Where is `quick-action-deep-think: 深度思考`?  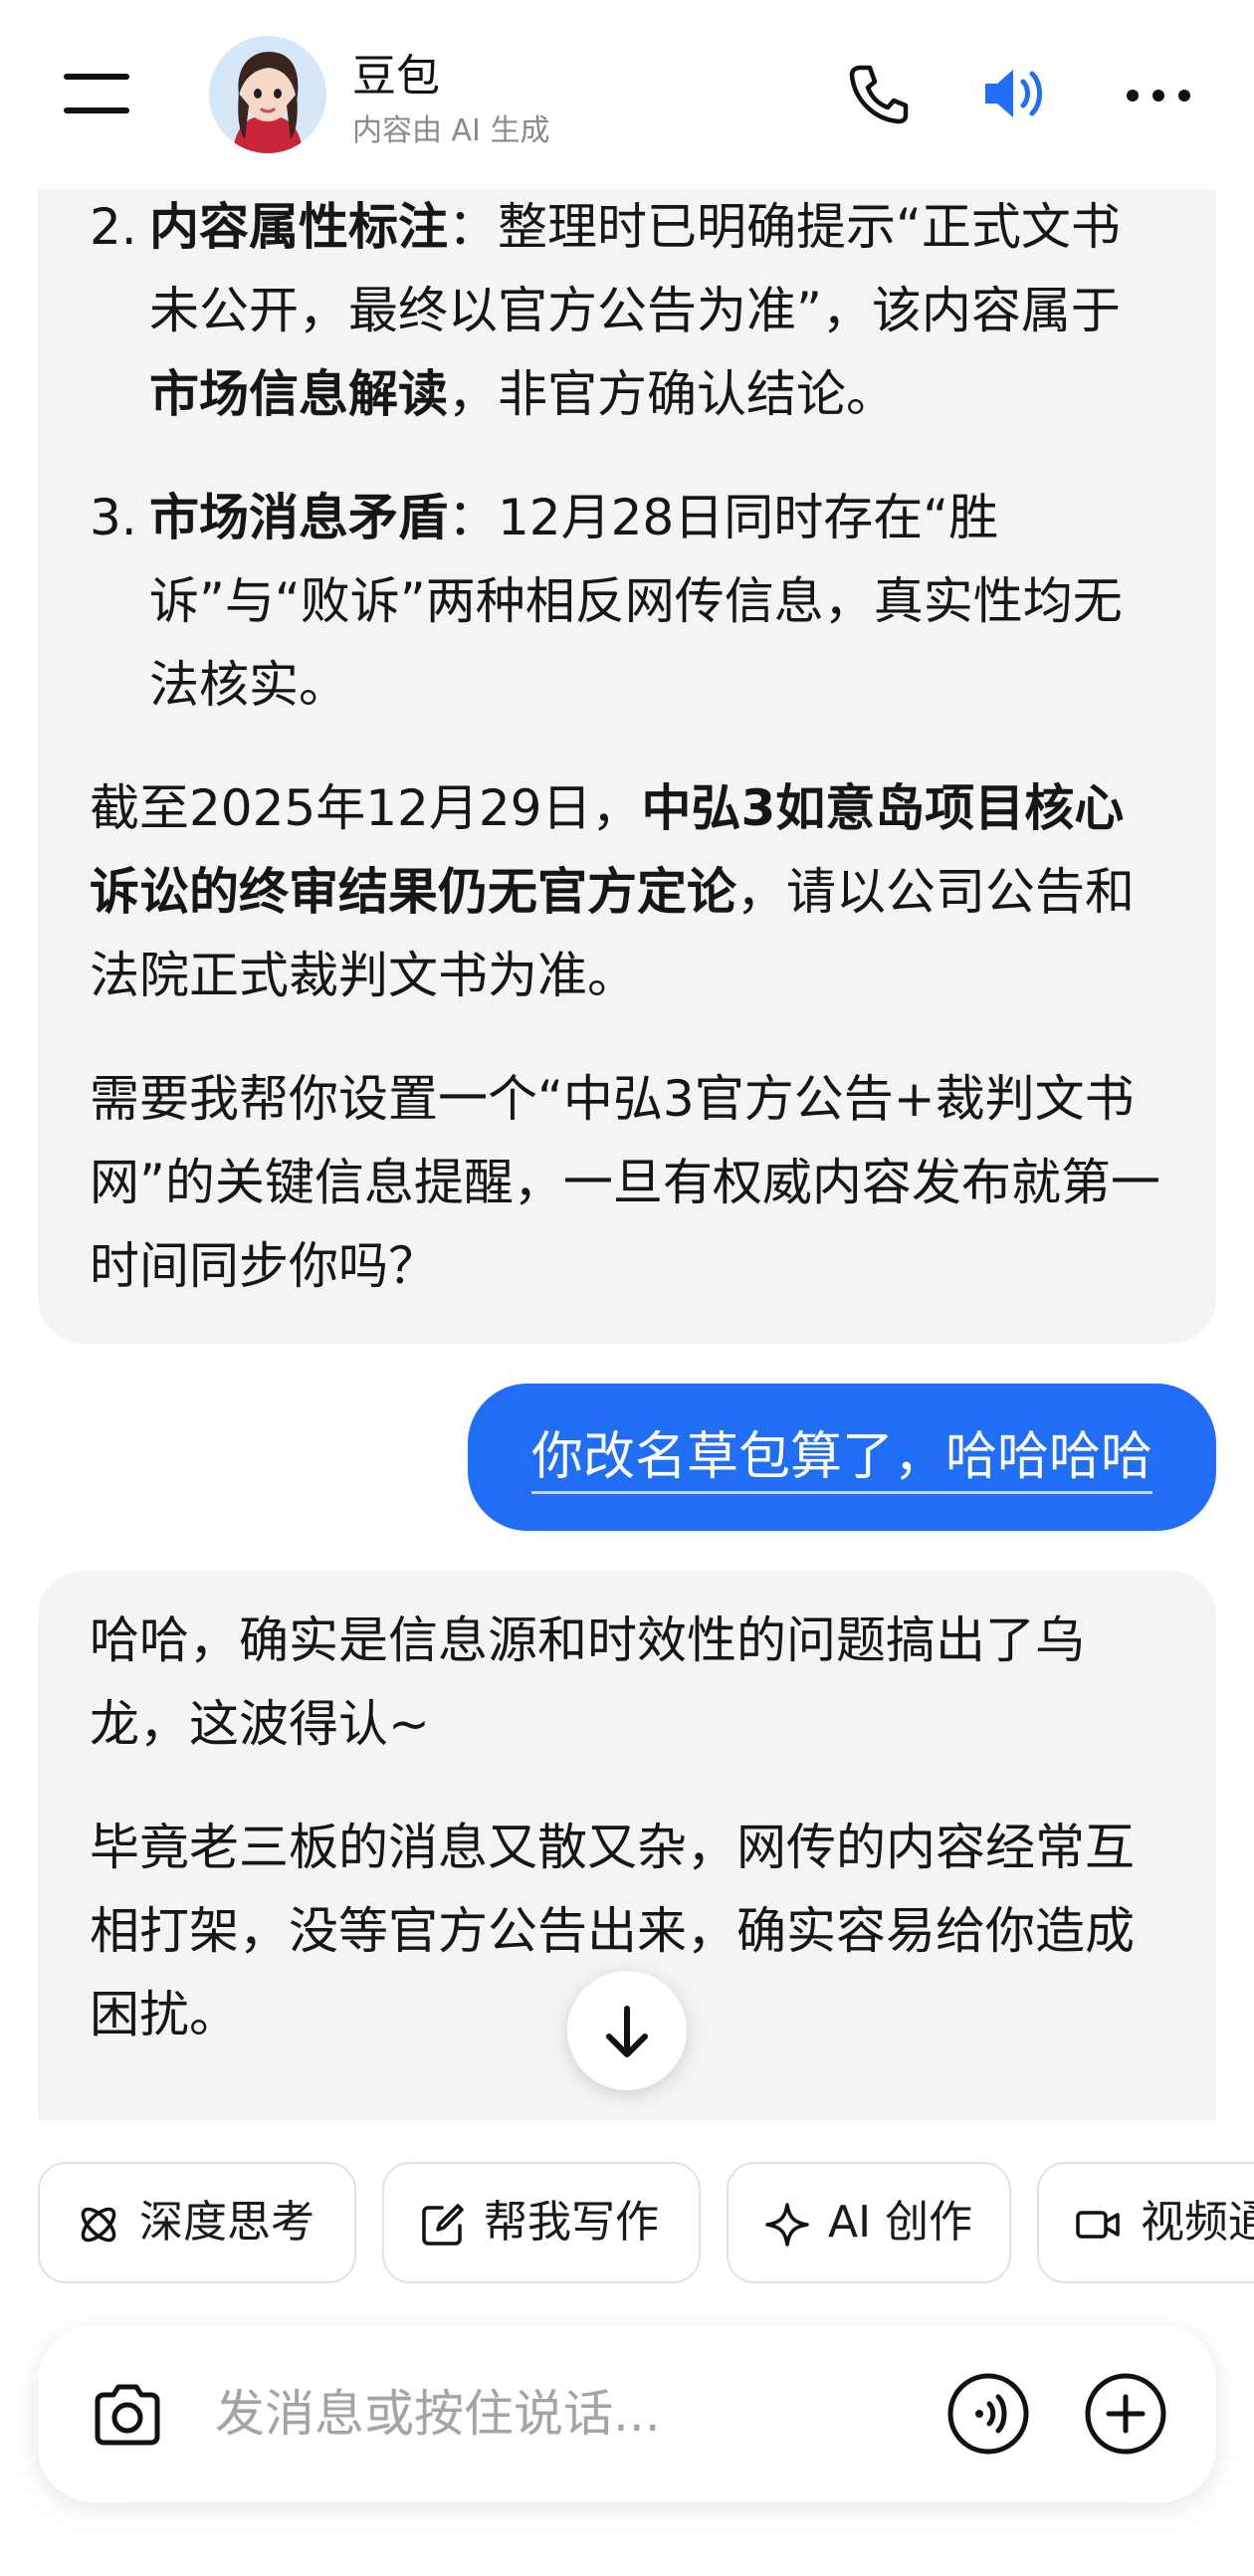
quick-action-deep-think: 深度思考 is located at coordinates (197, 2222).